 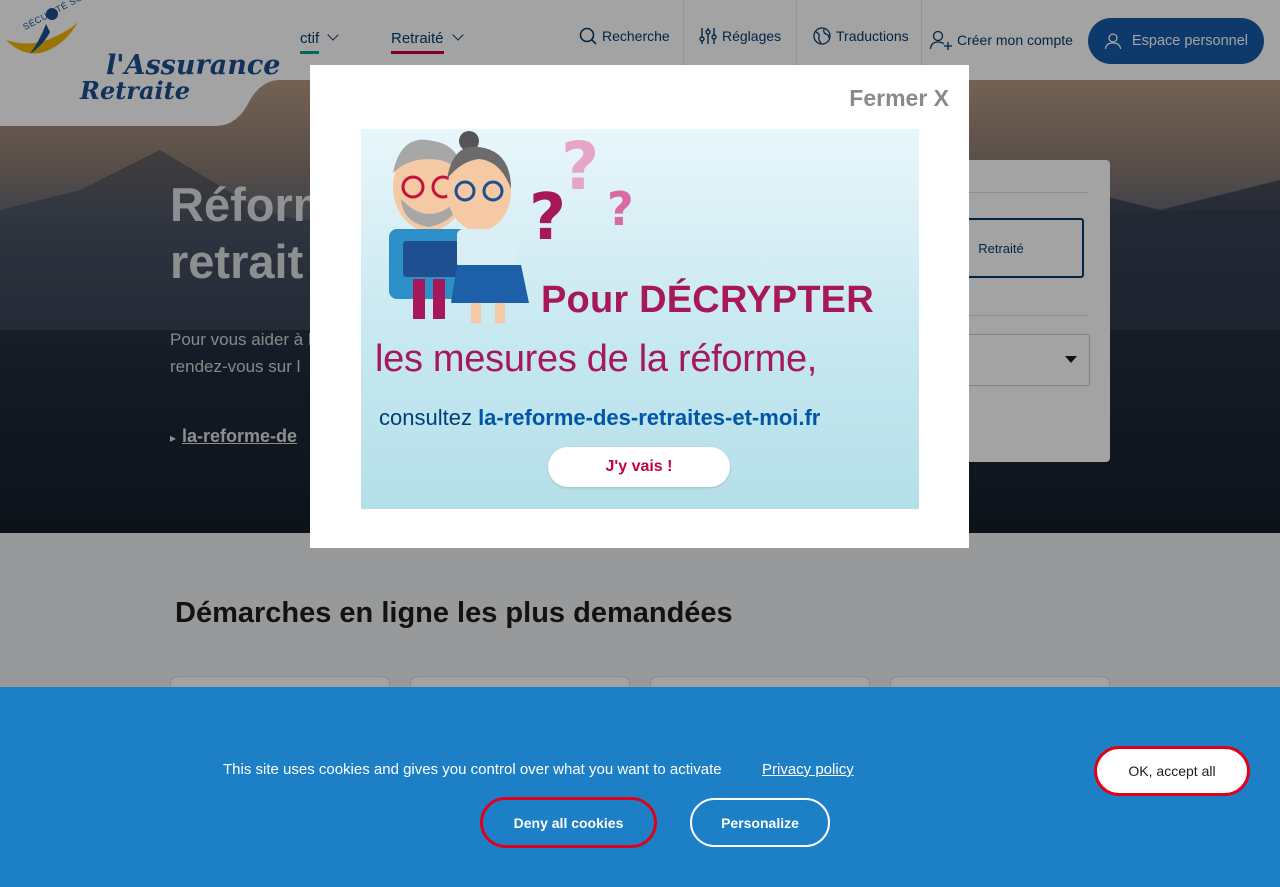 I want to click on deny-all-cookies-button: Deny all cookies, so click(x=568, y=822).